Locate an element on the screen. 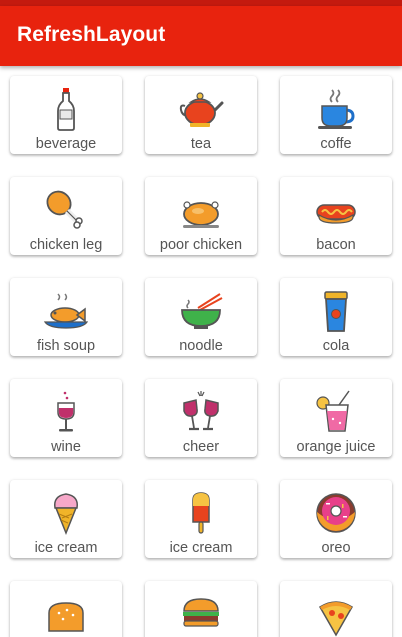 The width and height of the screenshot is (402, 637). hotdog-icon is located at coordinates (336, 214).